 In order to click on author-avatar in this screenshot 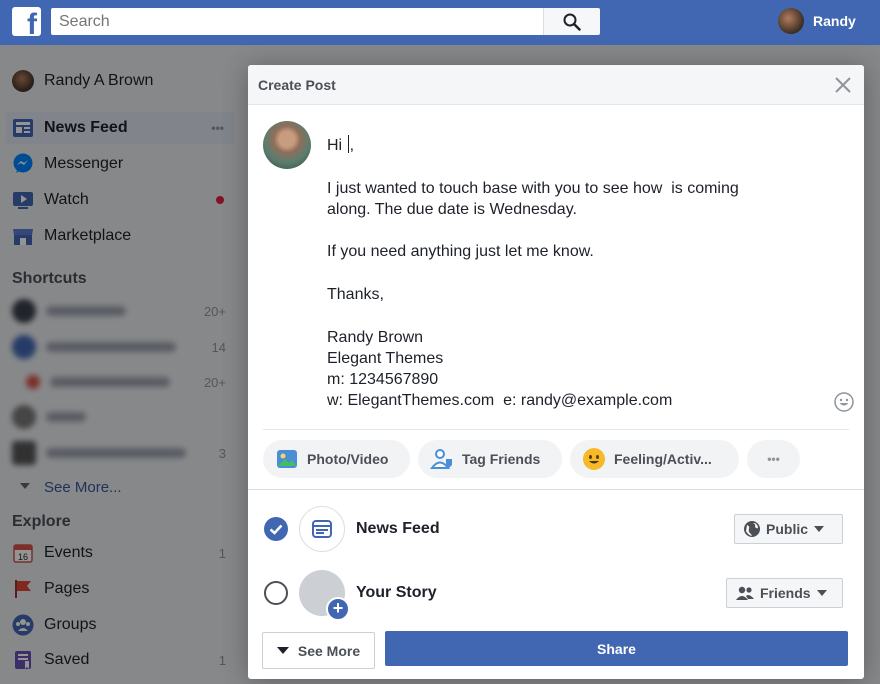, I will do `click(287, 145)`.